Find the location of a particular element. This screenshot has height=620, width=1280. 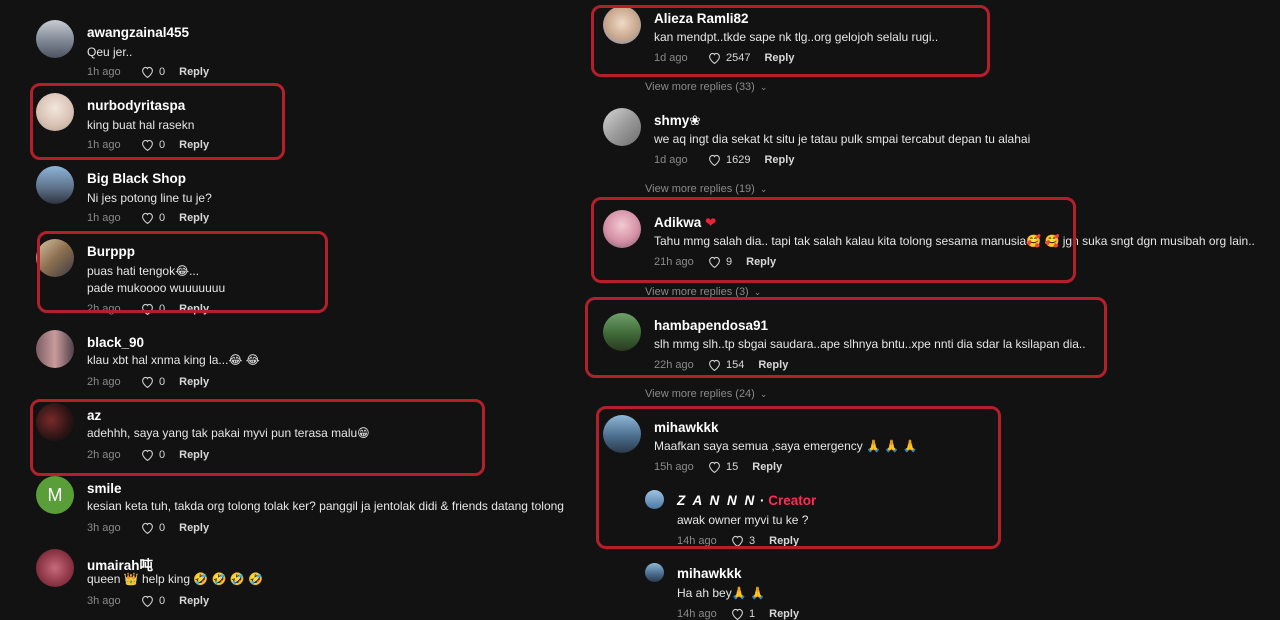

comment-username: Big Black Shop is located at coordinates (136, 178).